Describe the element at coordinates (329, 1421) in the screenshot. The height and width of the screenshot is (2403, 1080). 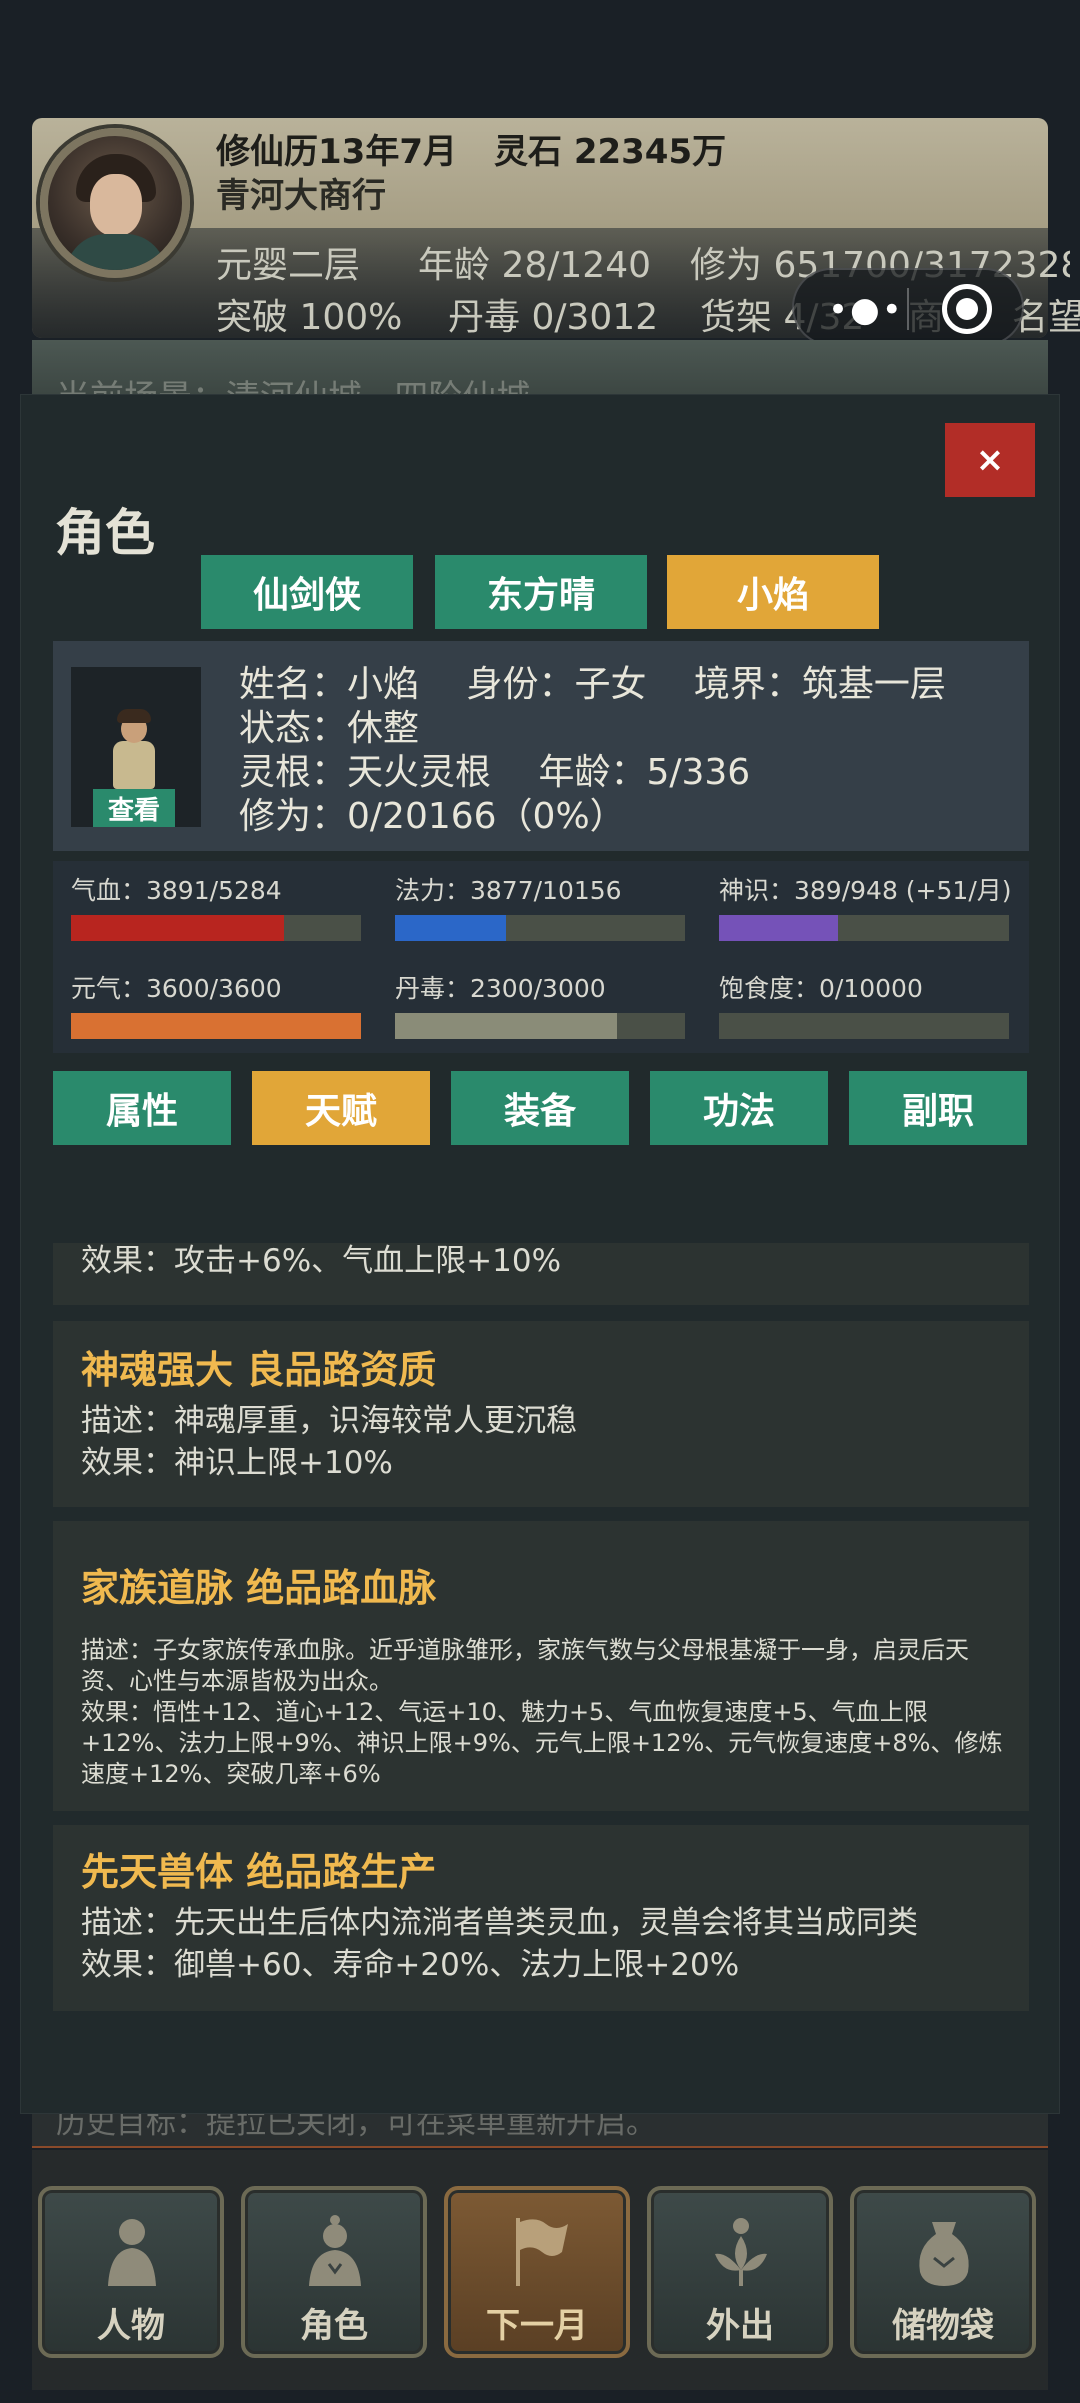
I see `talent-description: 描述：神魂厚重，识海较常人更沉稳` at that location.